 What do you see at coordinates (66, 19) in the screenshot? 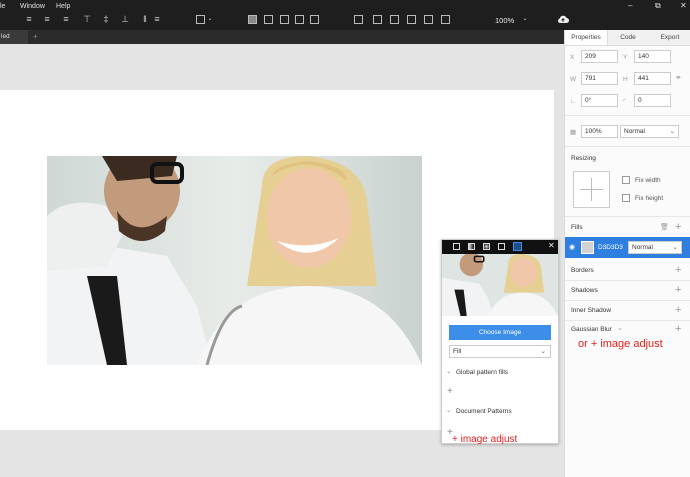
I see `align-right-icon: ≡` at bounding box center [66, 19].